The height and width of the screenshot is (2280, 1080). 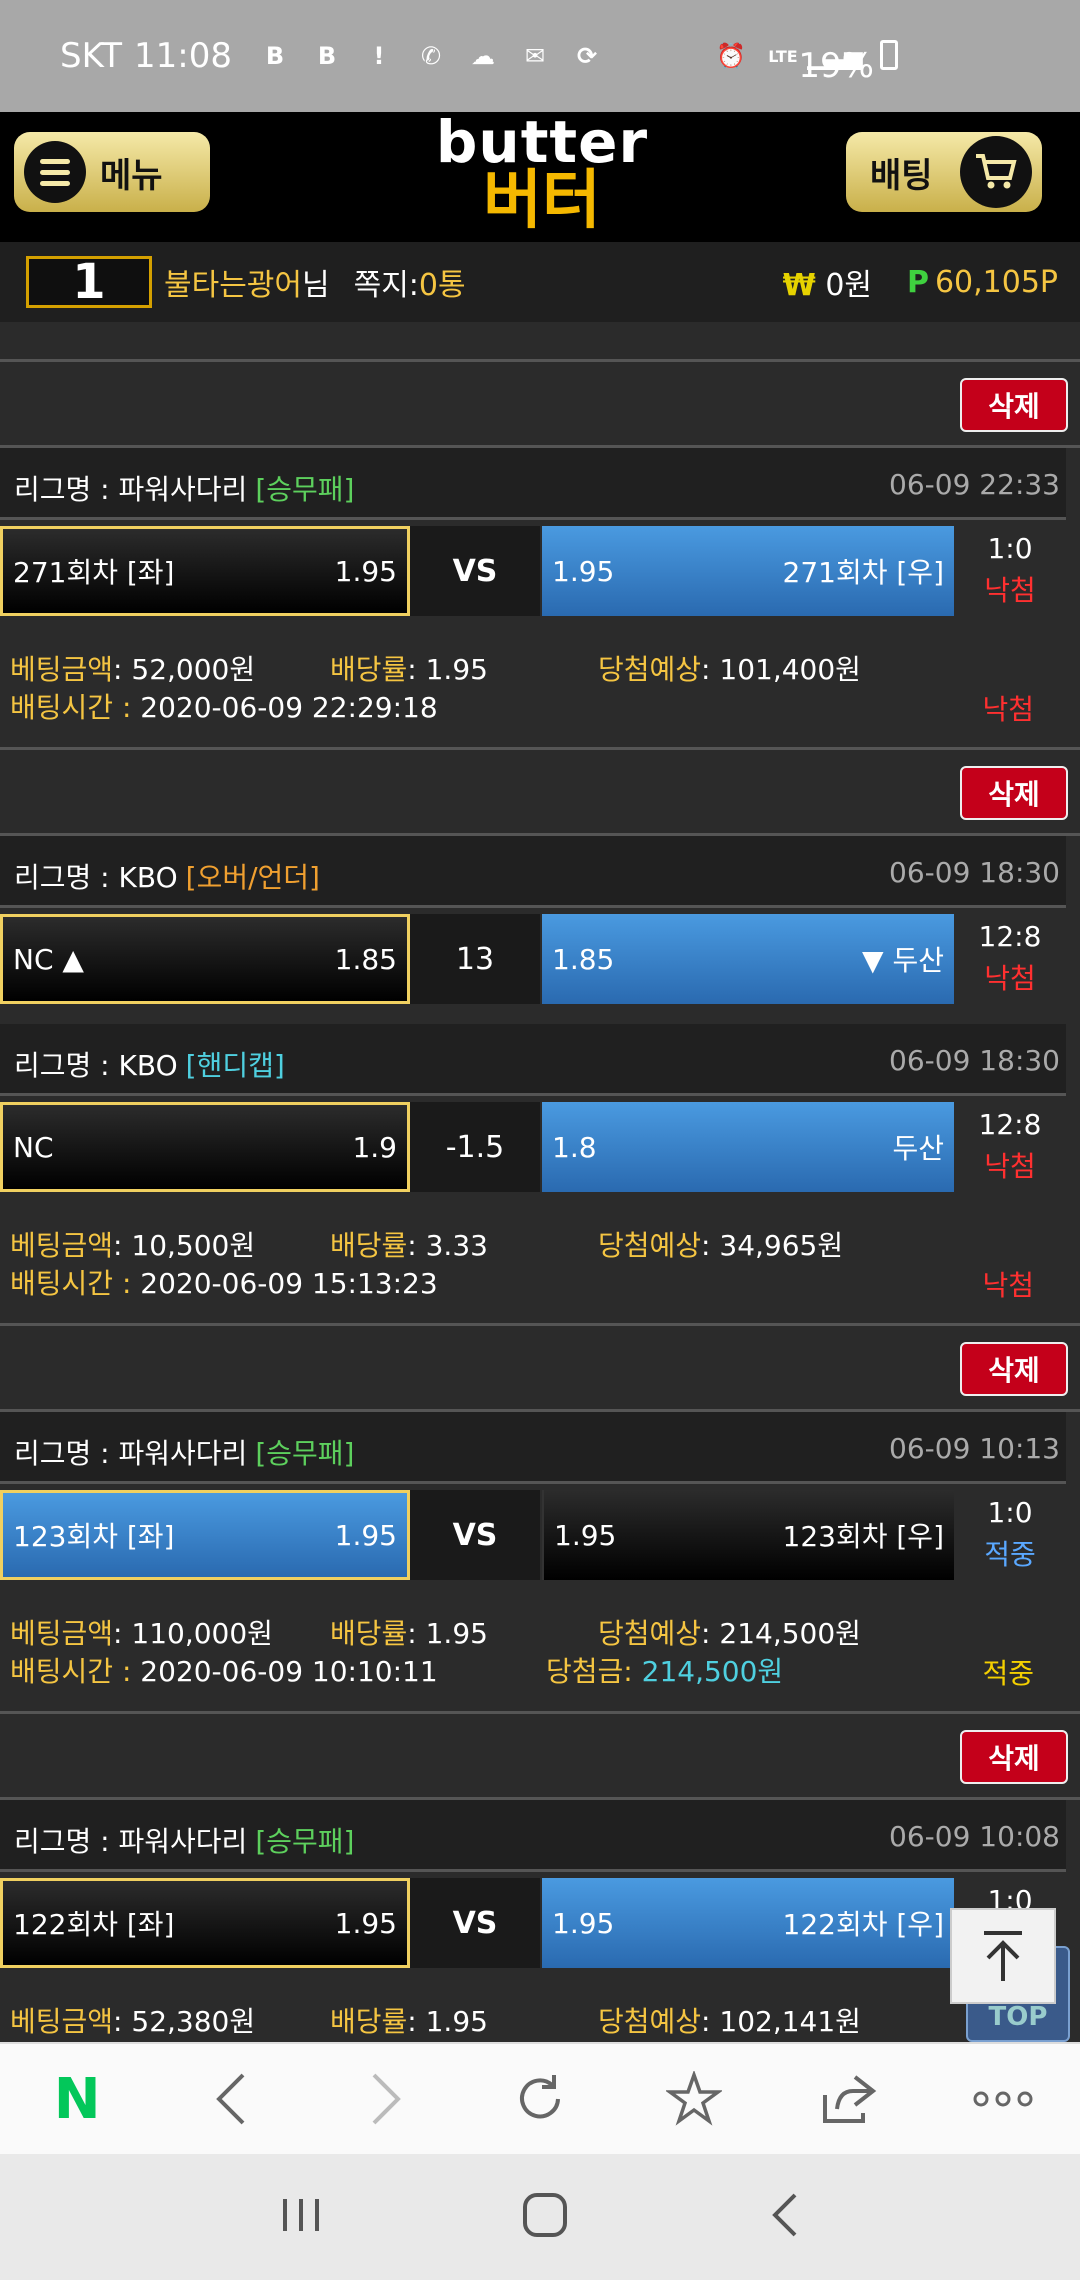 What do you see at coordinates (289, 1671) in the screenshot?
I see `bet-time-value: 2020-06-09 10:10:11` at bounding box center [289, 1671].